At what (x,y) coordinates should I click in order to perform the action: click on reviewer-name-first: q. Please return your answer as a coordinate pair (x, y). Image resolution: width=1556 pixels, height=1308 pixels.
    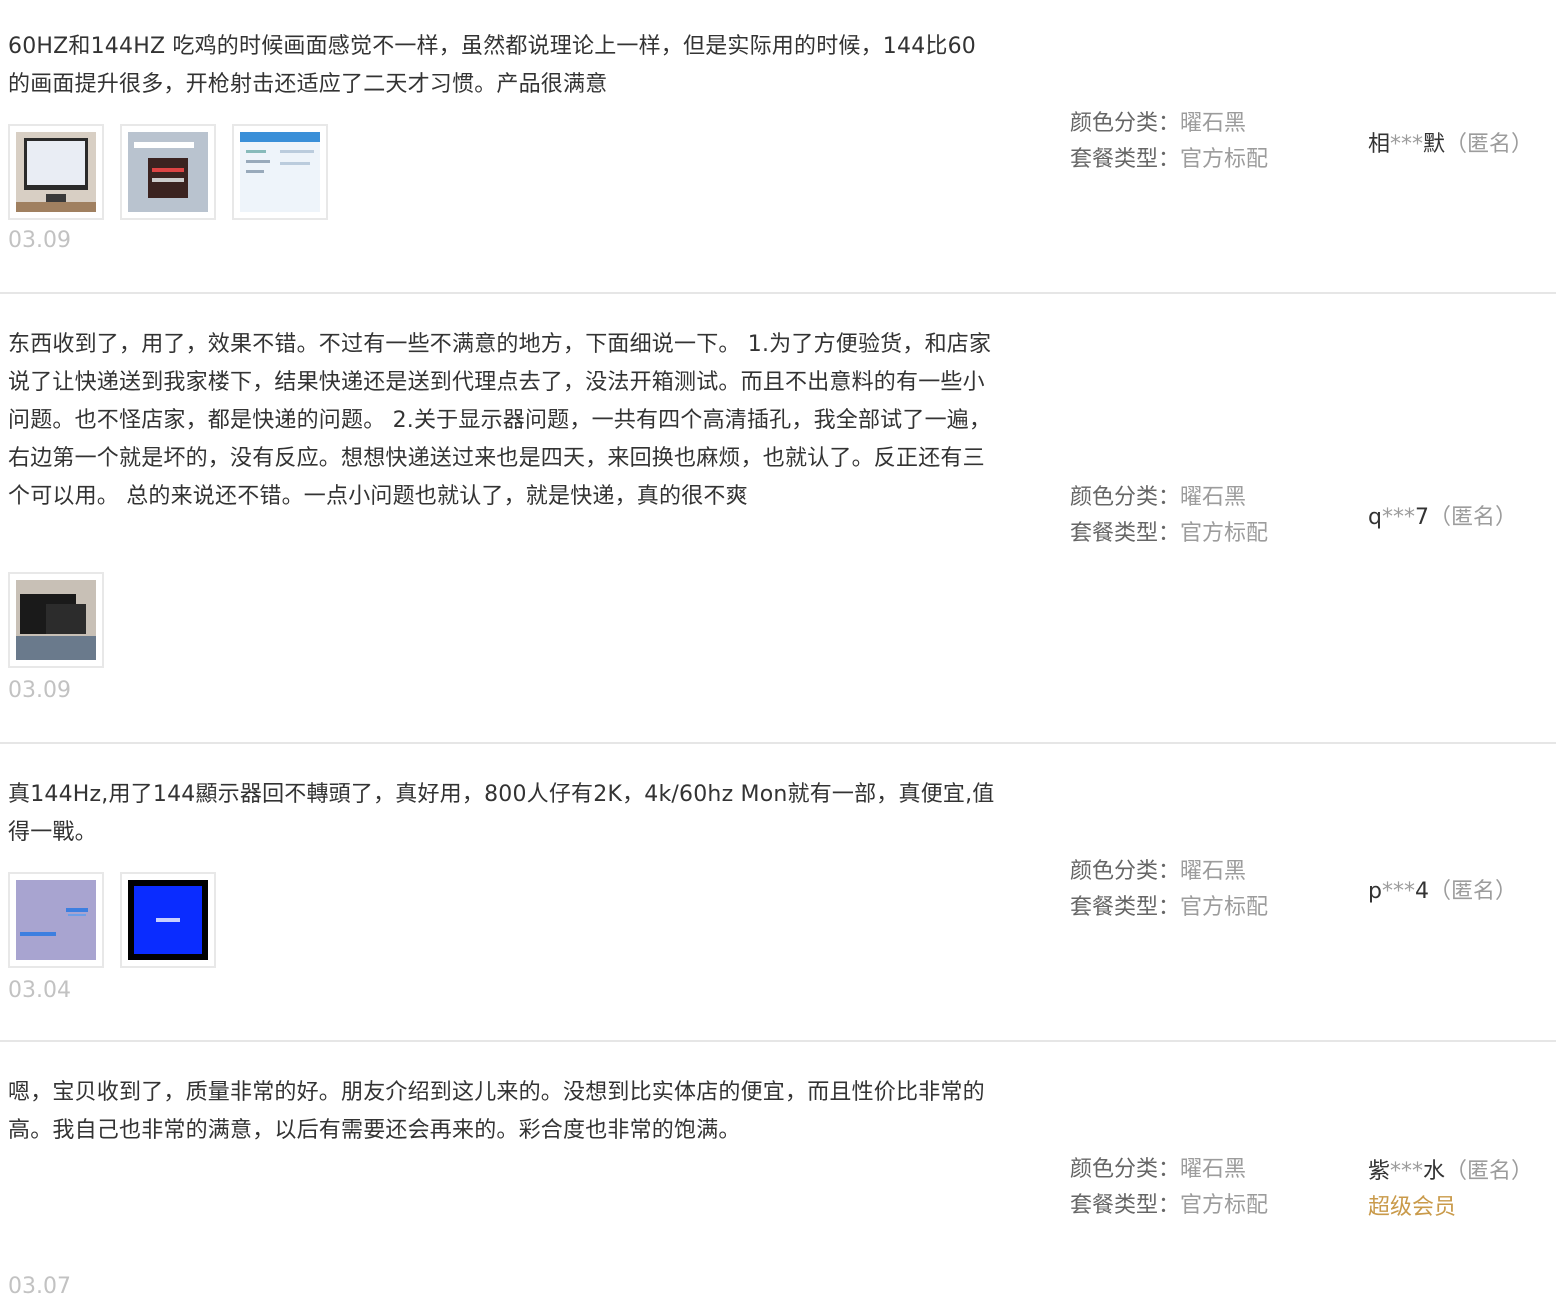
    Looking at the image, I should click on (1375, 517).